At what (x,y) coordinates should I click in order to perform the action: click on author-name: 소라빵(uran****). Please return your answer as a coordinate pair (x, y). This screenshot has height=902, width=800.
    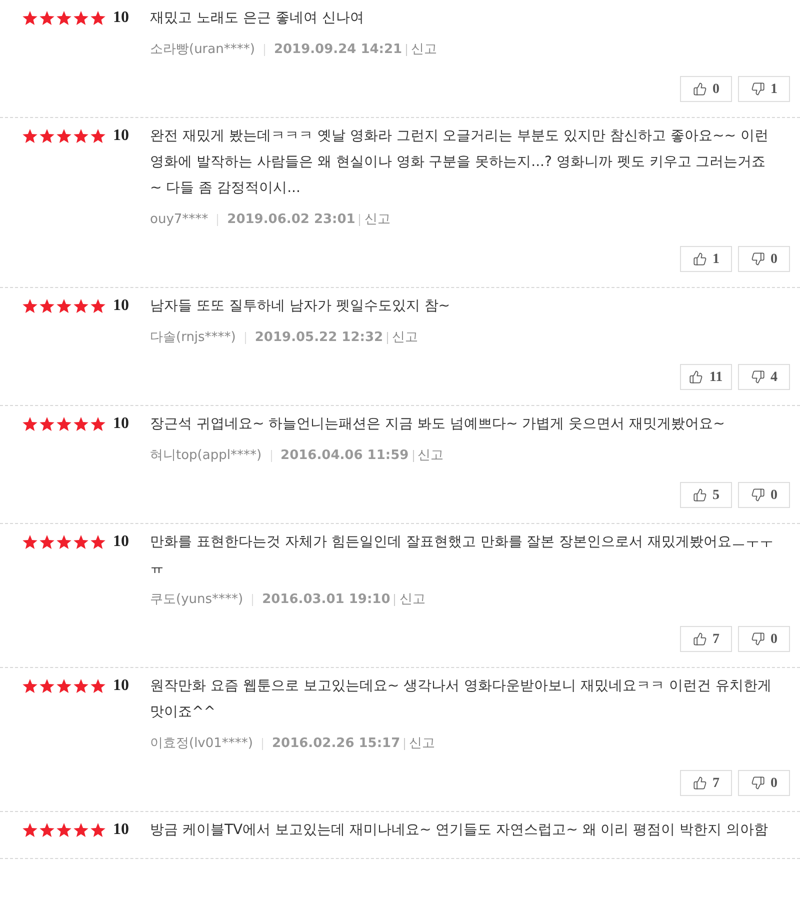
    Looking at the image, I should click on (202, 50).